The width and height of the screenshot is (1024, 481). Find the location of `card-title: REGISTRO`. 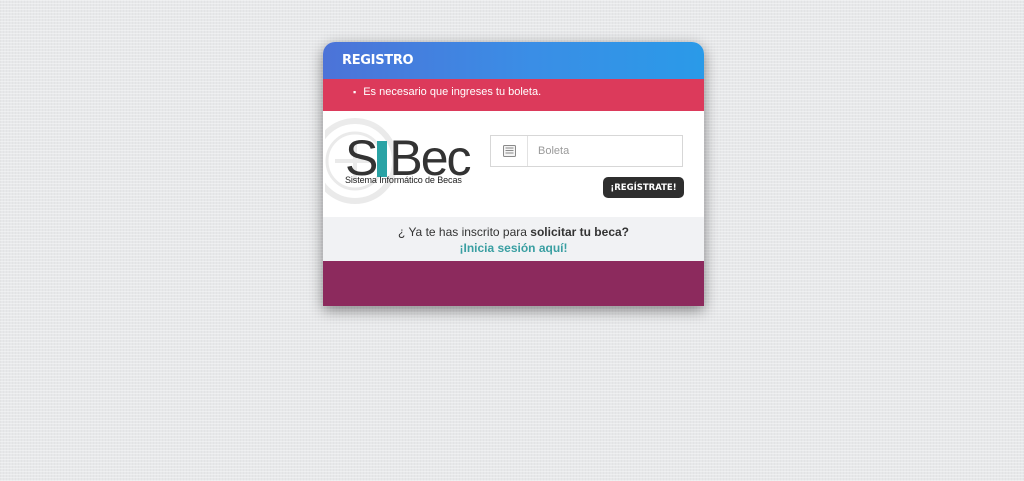

card-title: REGISTRO is located at coordinates (378, 60).